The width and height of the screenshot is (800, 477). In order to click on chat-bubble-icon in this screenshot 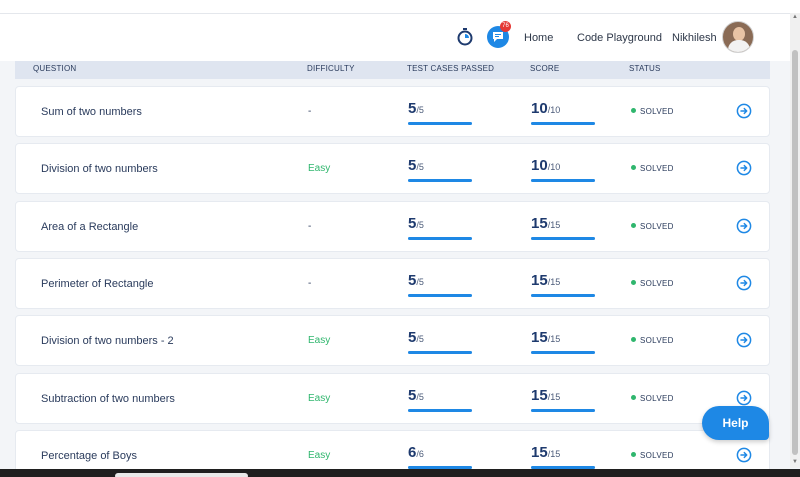, I will do `click(498, 37)`.